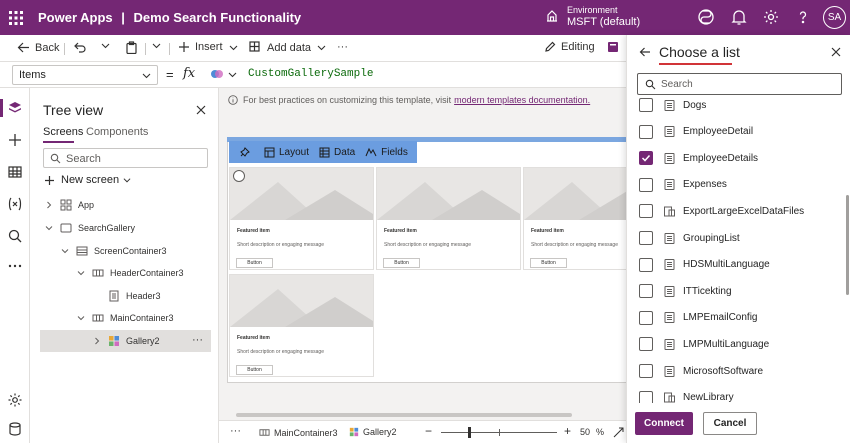  Describe the element at coordinates (81, 273) in the screenshot. I see `chevron-down-icon` at that location.